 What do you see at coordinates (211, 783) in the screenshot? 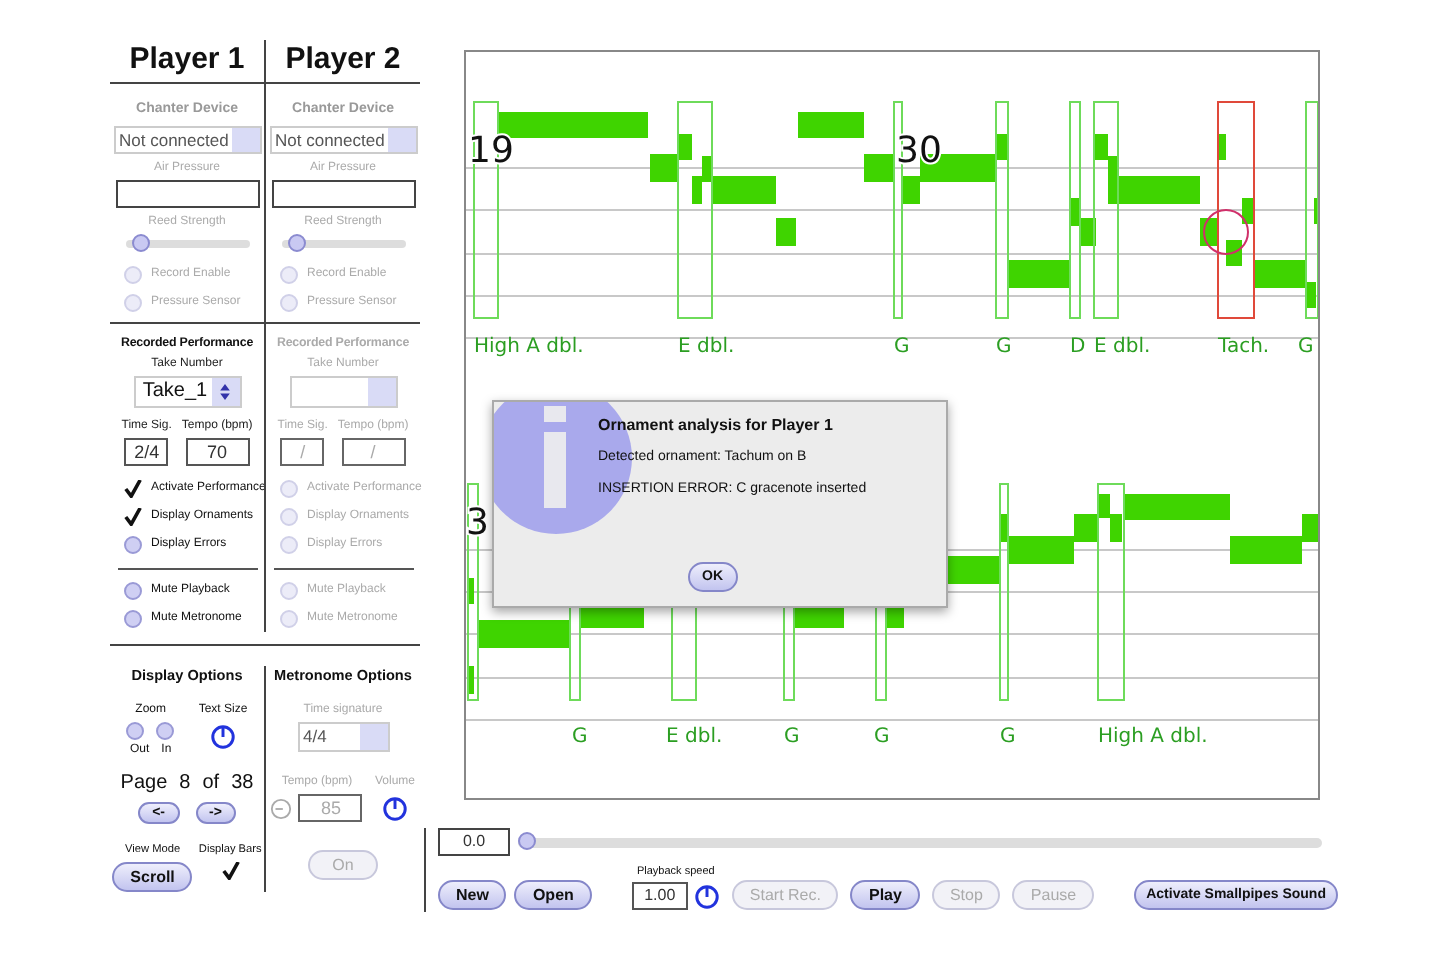
I see `page-of-label: of` at bounding box center [211, 783].